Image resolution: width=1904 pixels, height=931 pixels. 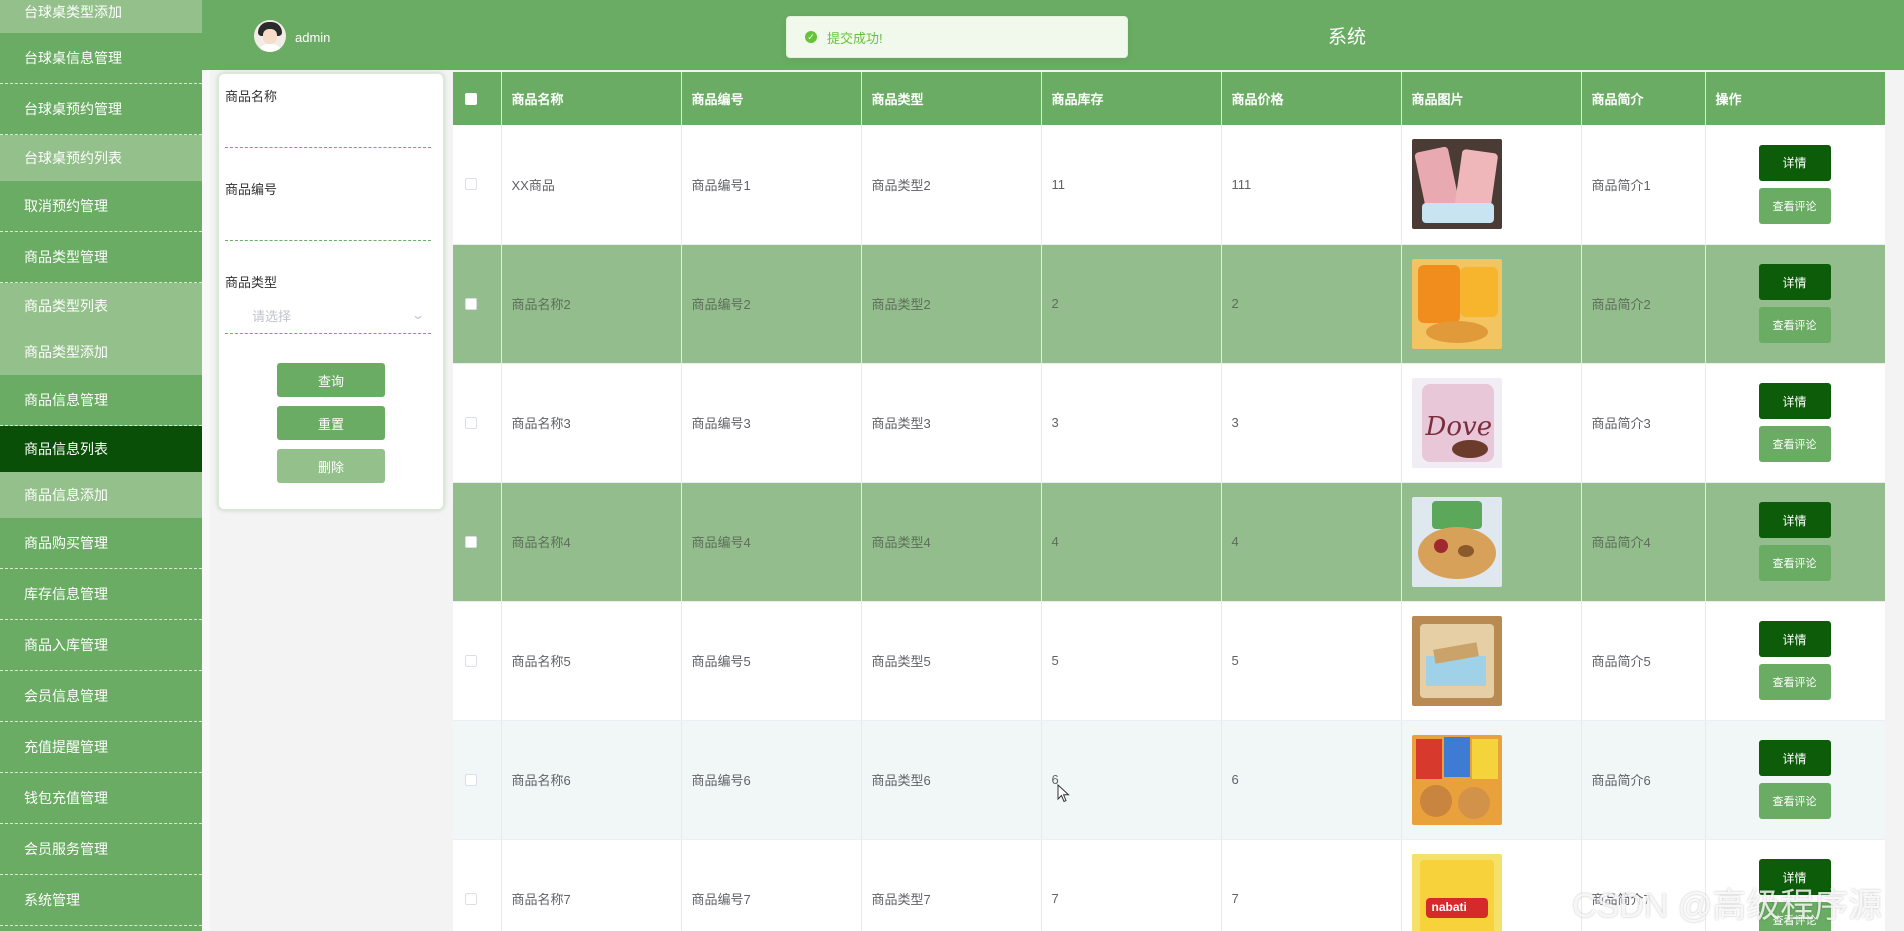 I want to click on avatar, so click(x=270, y=36).